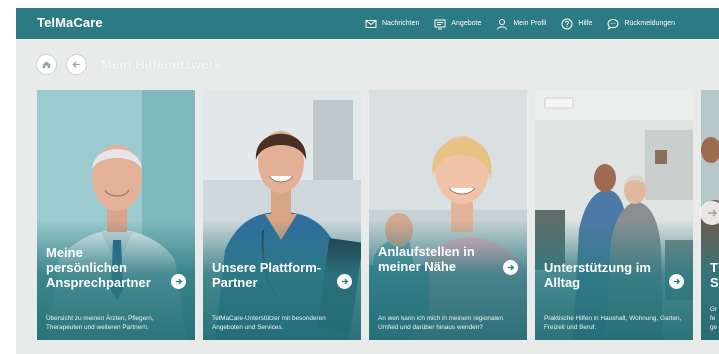 This screenshot has width=719, height=354. What do you see at coordinates (714, 275) in the screenshot?
I see `card-title: T S` at bounding box center [714, 275].